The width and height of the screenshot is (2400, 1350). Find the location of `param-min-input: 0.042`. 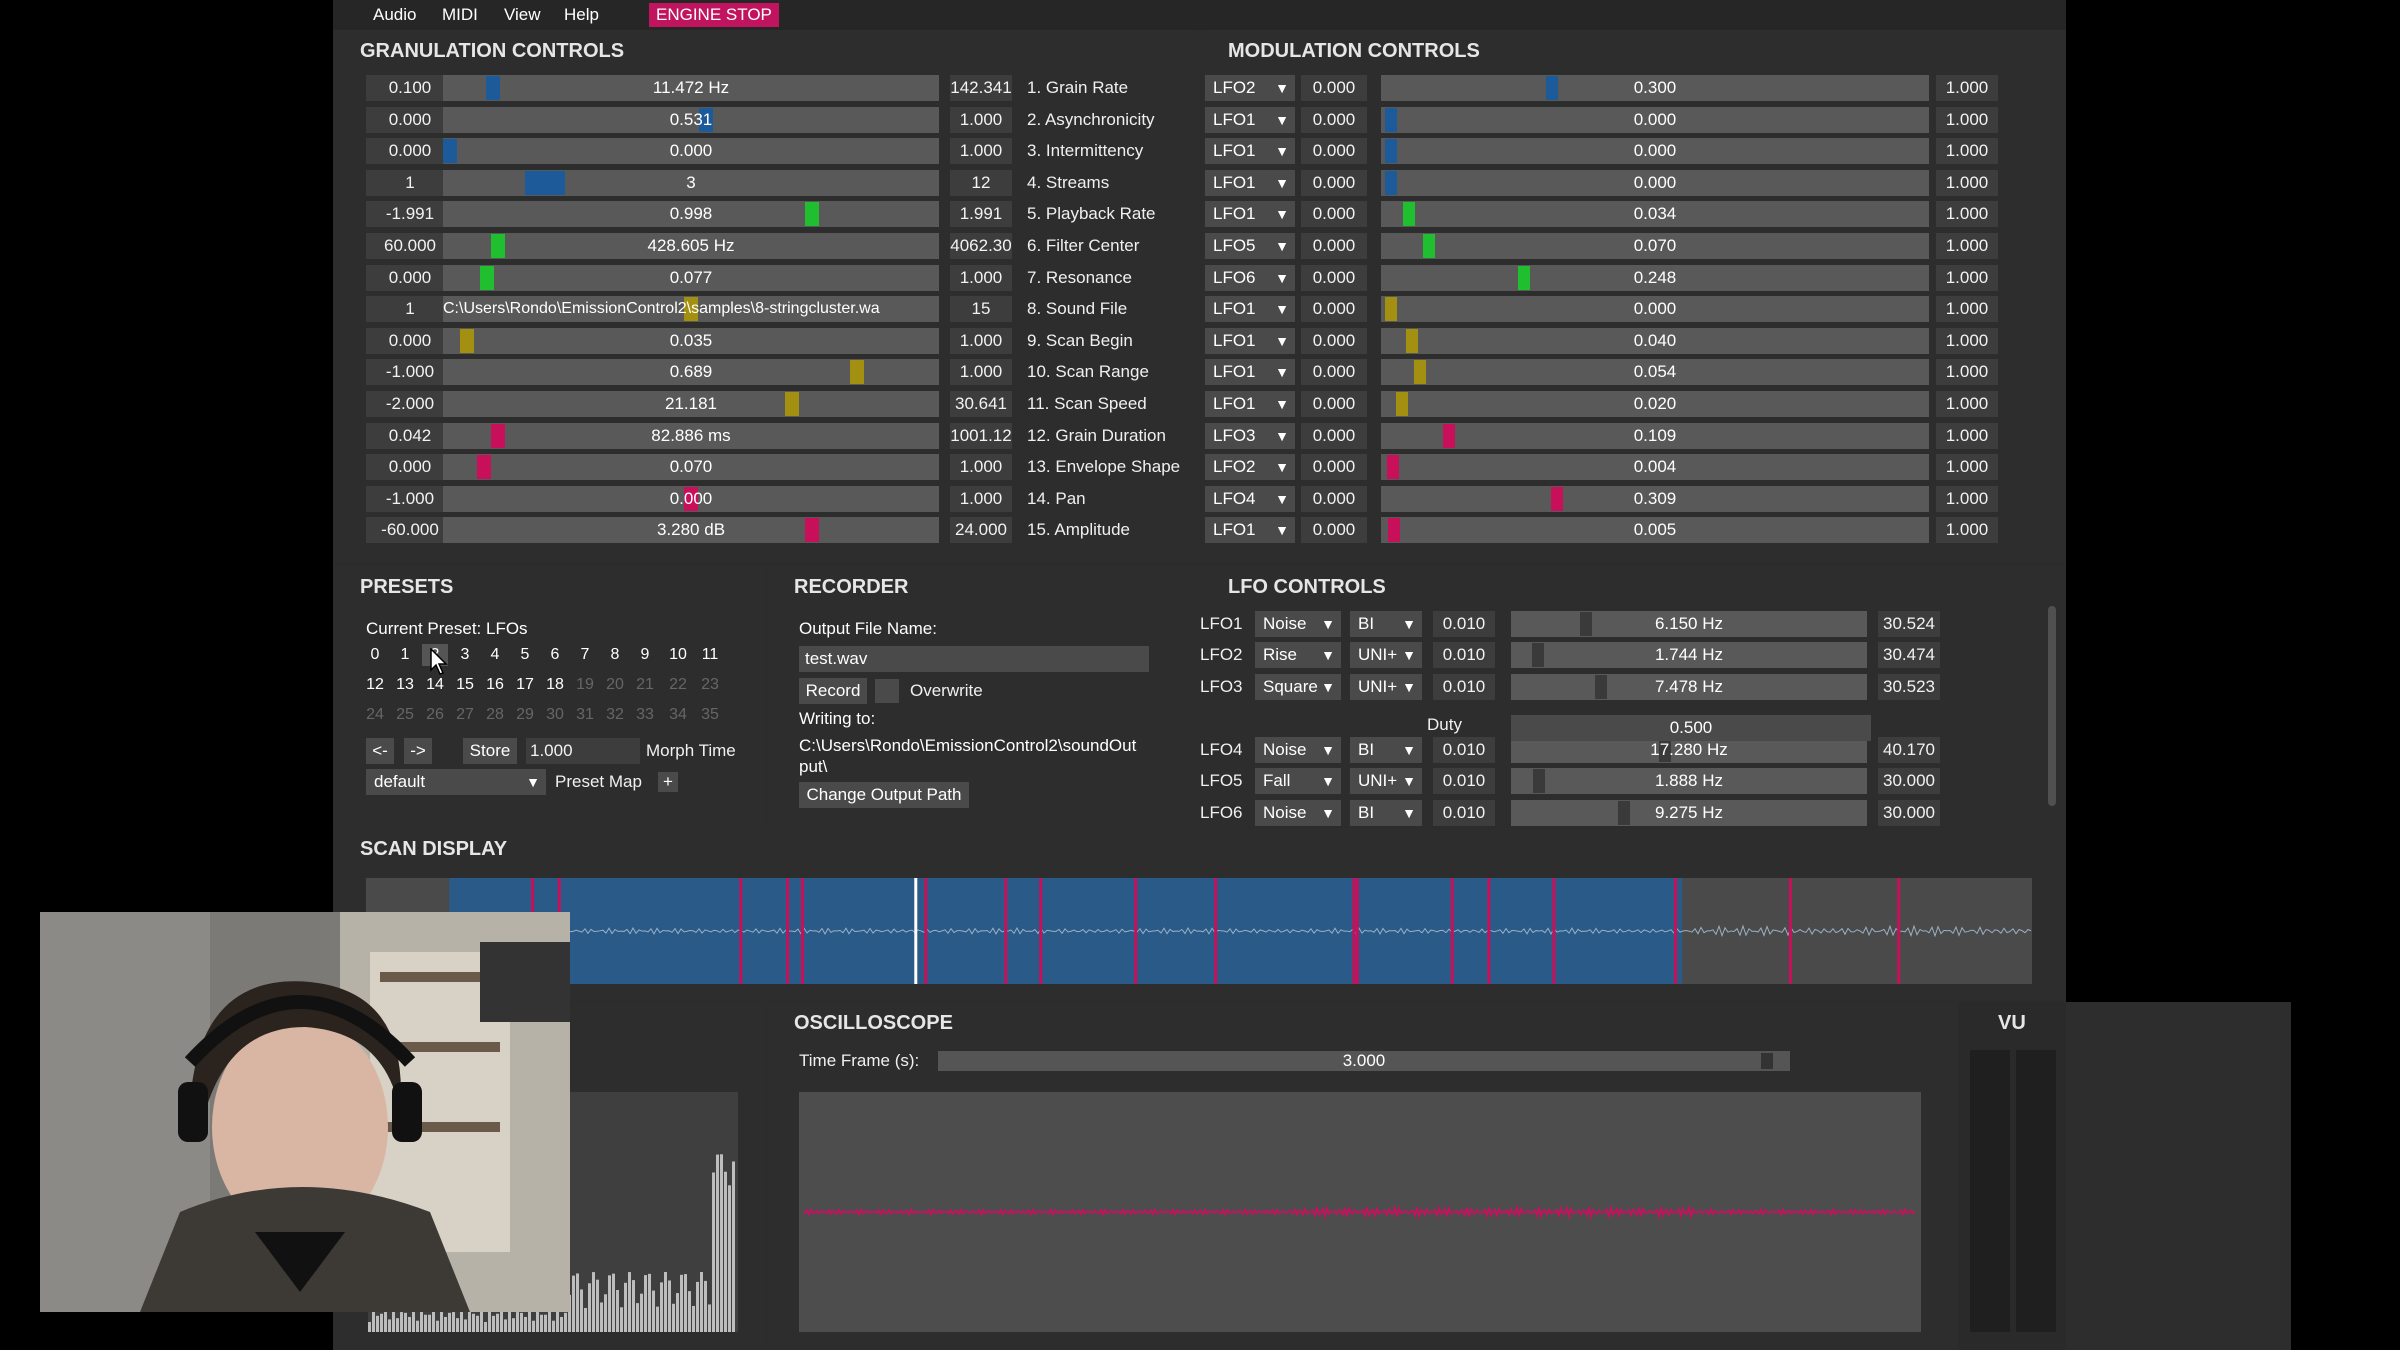

param-min-input: 0.042 is located at coordinates (410, 435).